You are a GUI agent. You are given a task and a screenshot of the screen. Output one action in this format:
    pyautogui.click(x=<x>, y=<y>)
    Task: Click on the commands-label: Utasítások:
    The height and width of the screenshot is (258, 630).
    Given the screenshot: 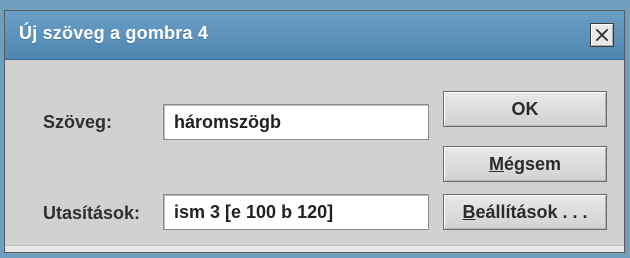 What is the action you would take?
    pyautogui.click(x=92, y=213)
    